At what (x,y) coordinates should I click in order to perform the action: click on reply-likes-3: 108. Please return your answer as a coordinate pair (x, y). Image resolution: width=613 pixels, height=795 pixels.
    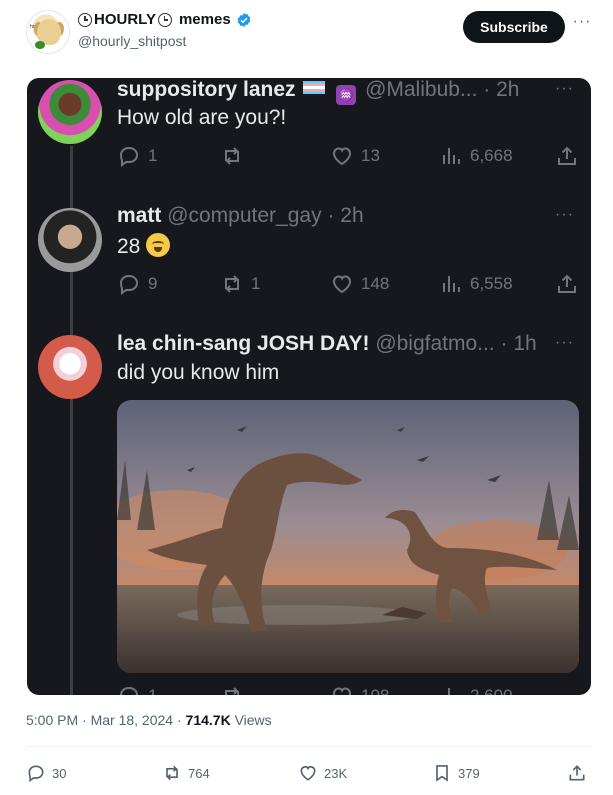
    Looking at the image, I should click on (359, 689).